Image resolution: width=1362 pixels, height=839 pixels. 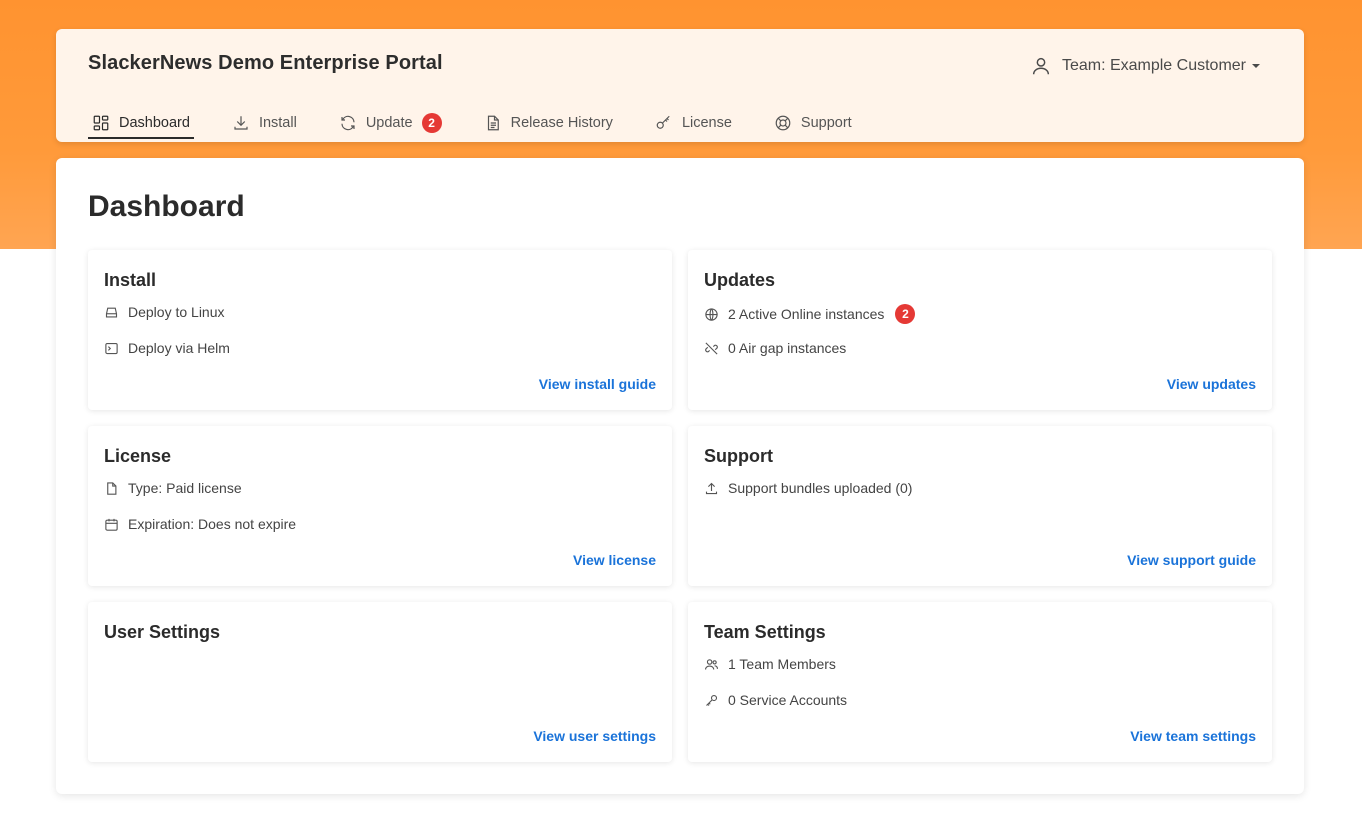 I want to click on list-item: Expiration: Does not expire, so click(x=200, y=524).